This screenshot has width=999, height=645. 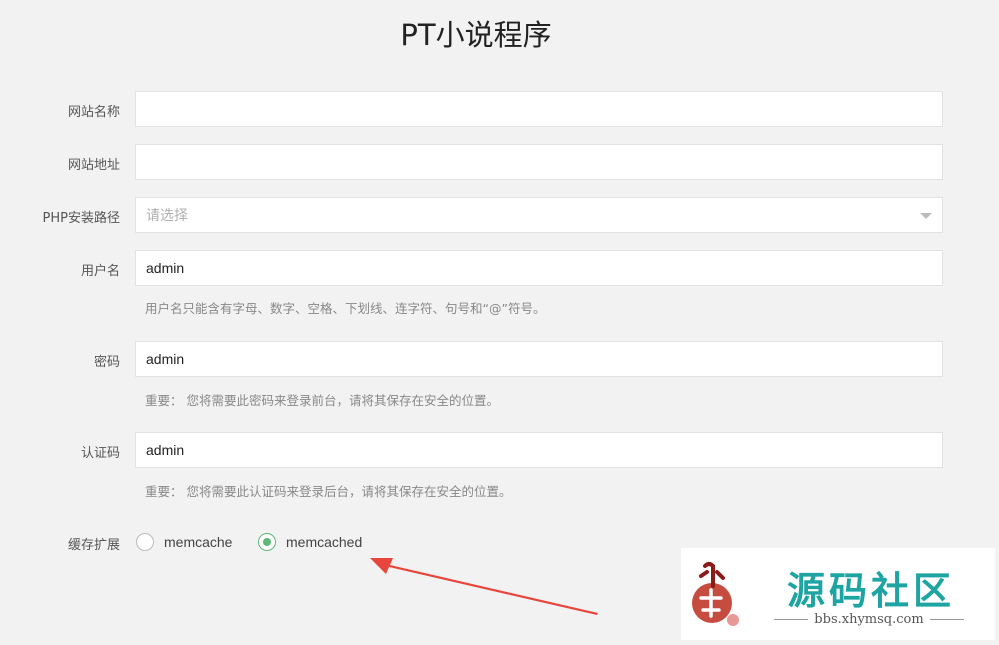 What do you see at coordinates (476, 35) in the screenshot?
I see `page-title: PT小说程序` at bounding box center [476, 35].